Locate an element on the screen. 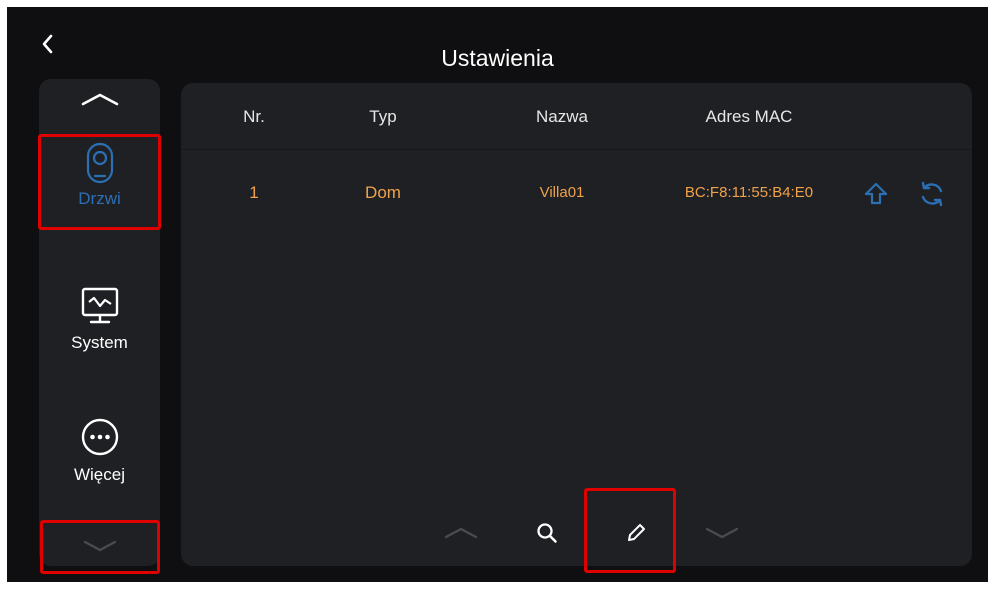 This screenshot has height=589, width=995. page-up-button is located at coordinates (461, 533).